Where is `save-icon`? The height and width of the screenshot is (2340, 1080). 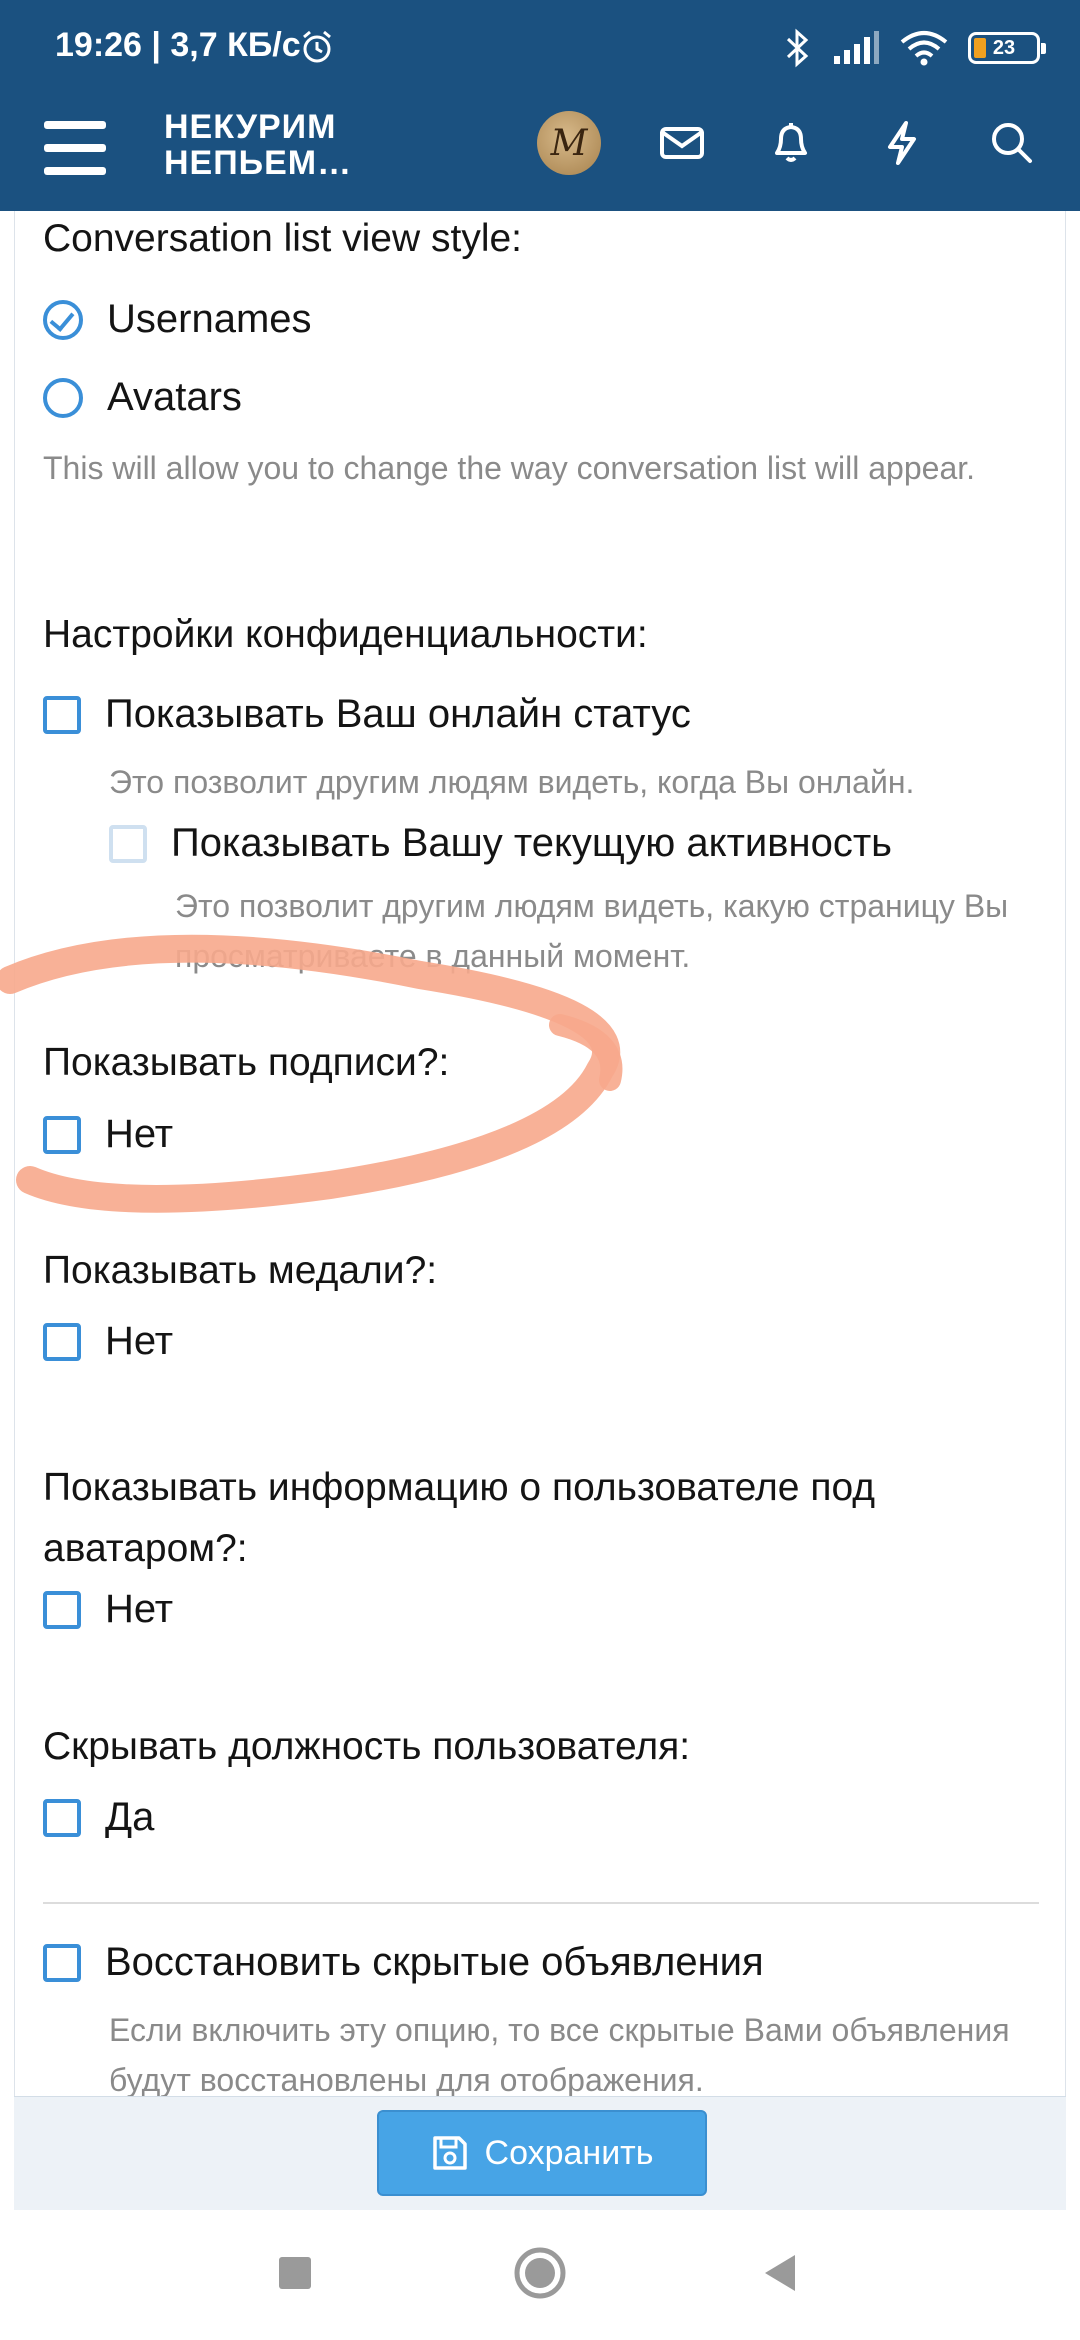
save-icon is located at coordinates (449, 2153).